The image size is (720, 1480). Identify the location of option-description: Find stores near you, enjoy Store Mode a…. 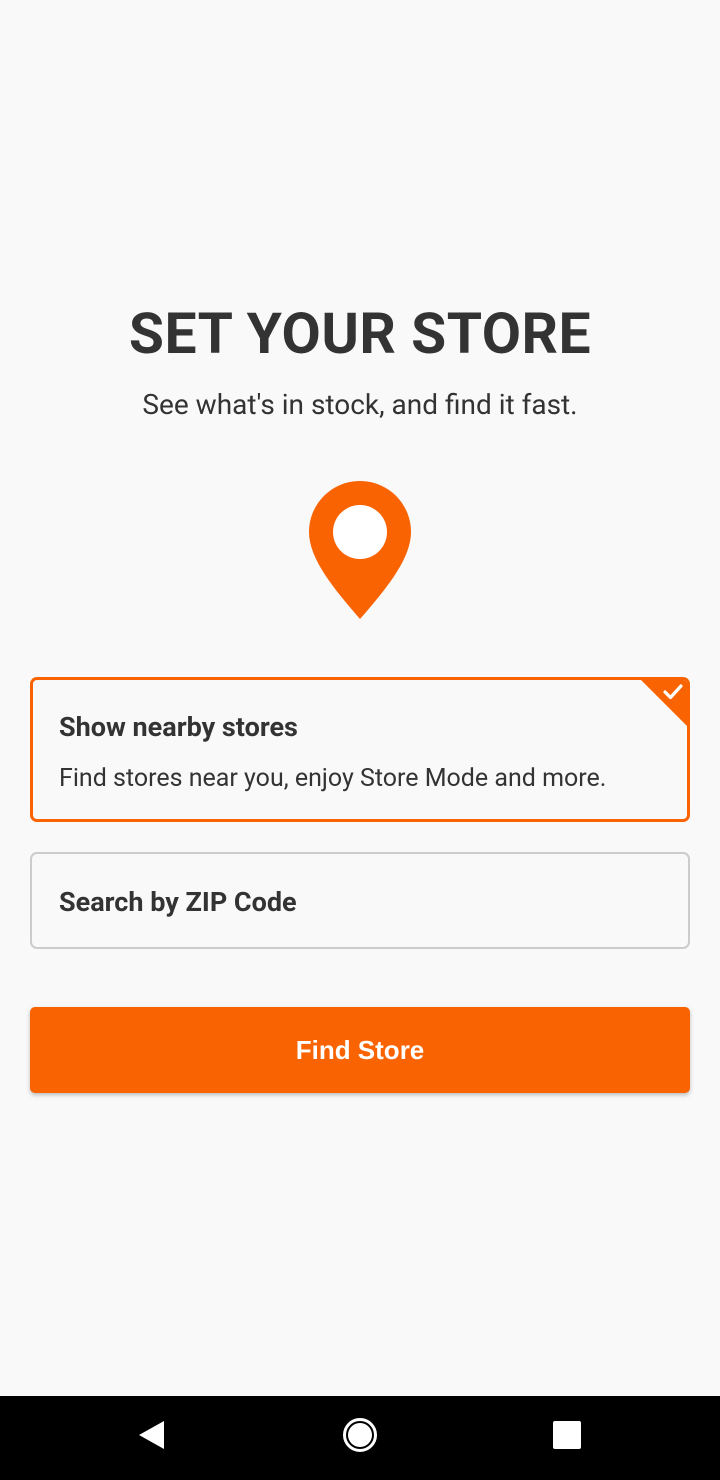
(333, 778).